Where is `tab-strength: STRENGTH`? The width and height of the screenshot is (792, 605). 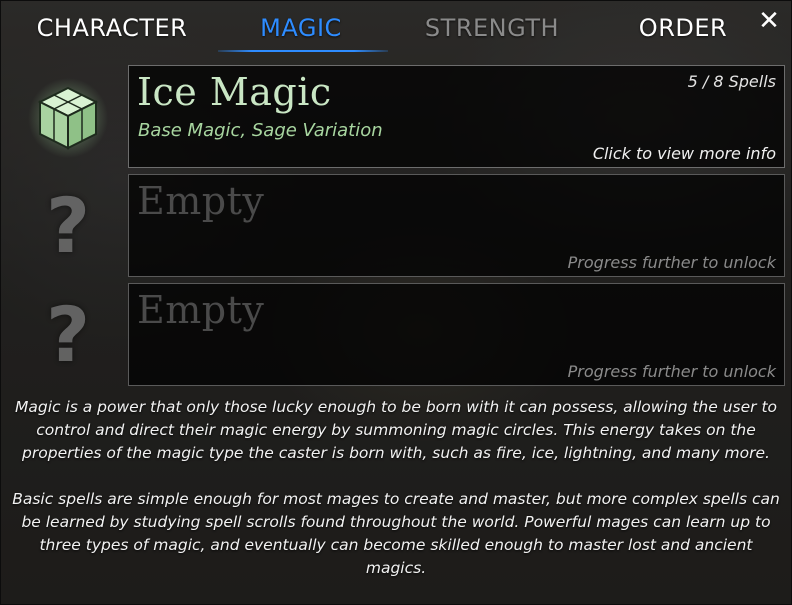
tab-strength: STRENGTH is located at coordinates (492, 32).